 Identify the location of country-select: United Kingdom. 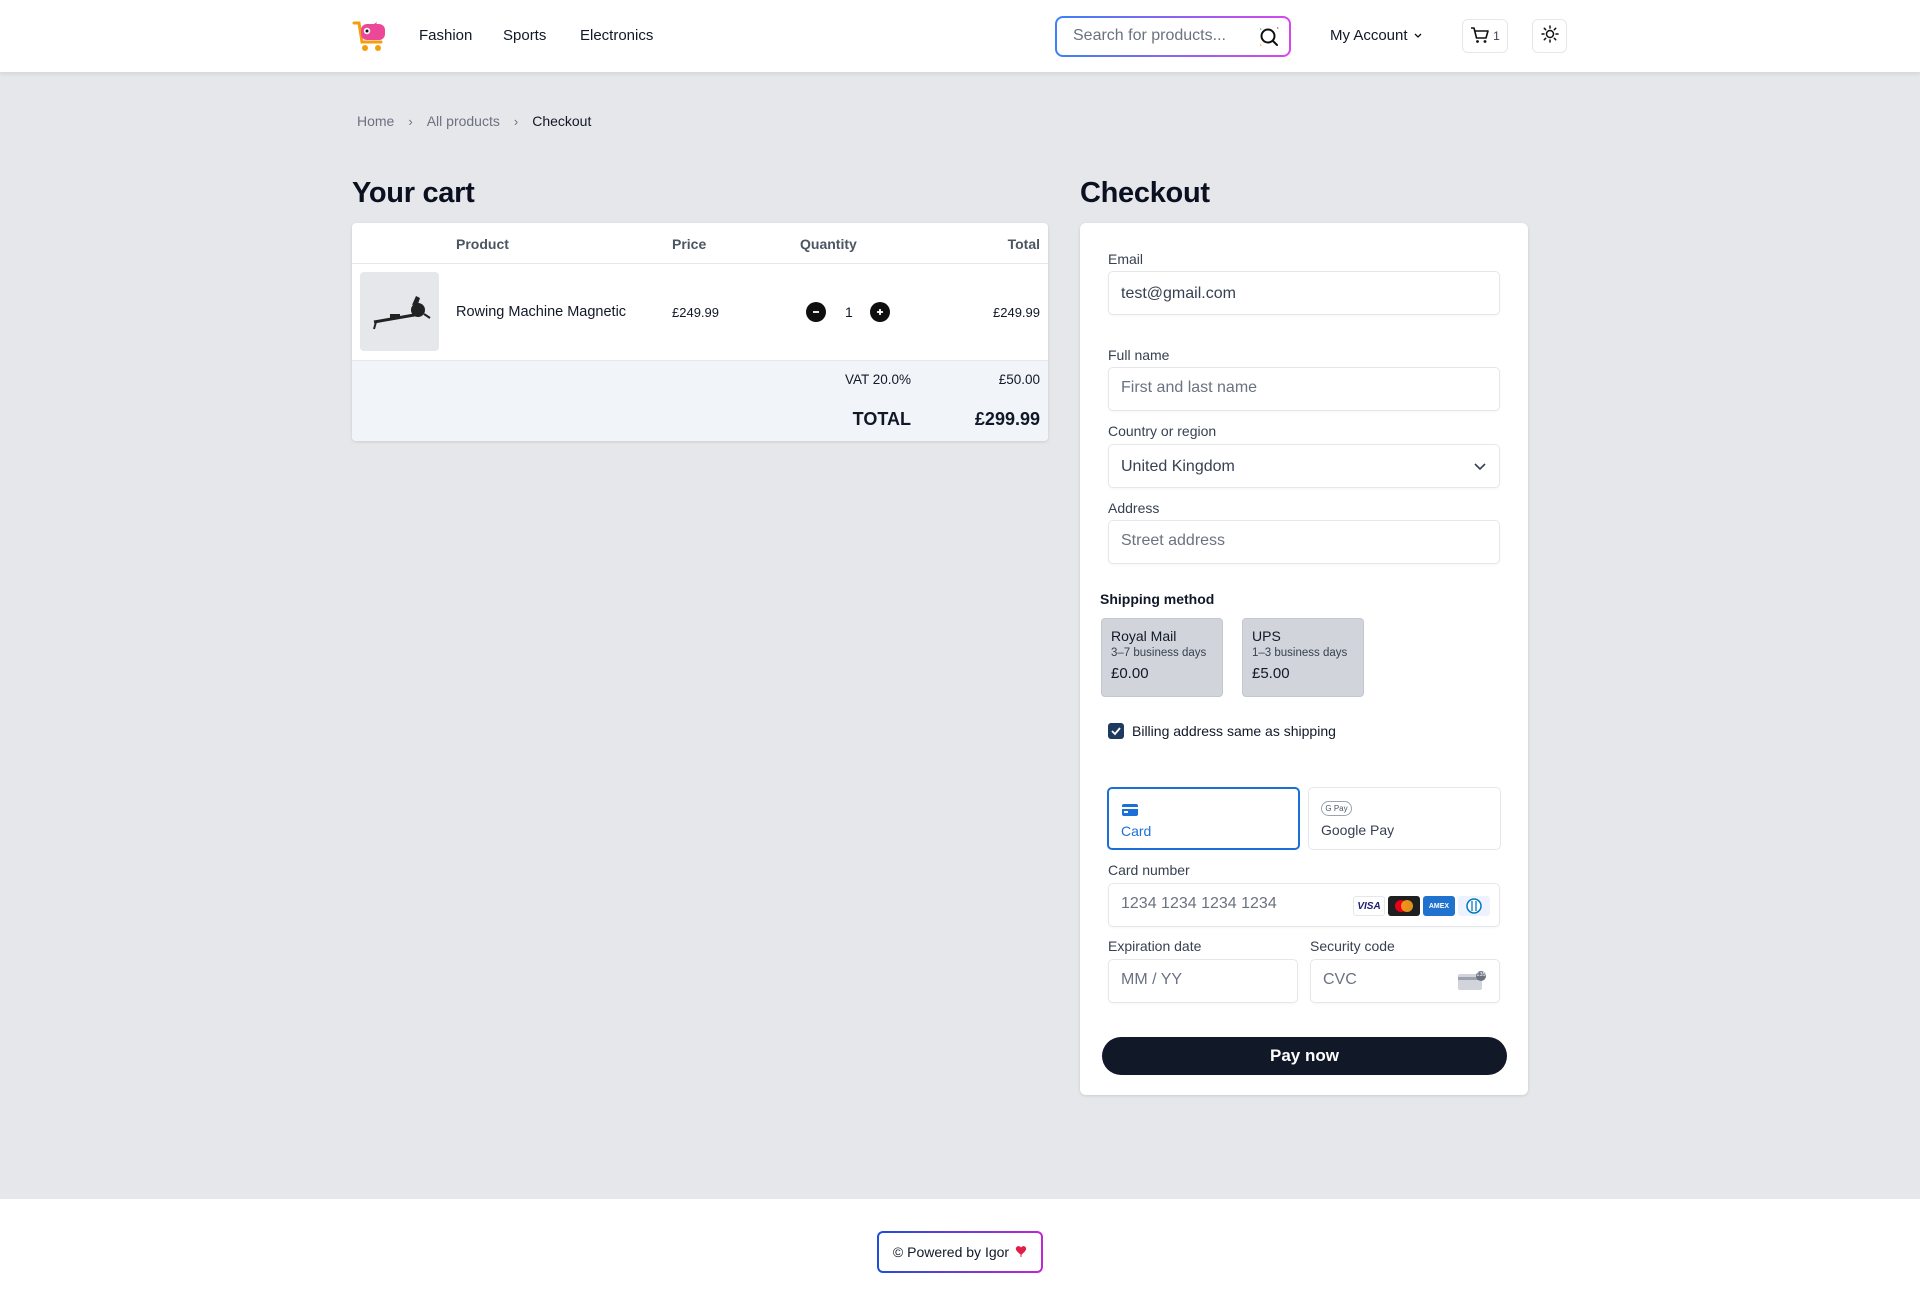
(1304, 466).